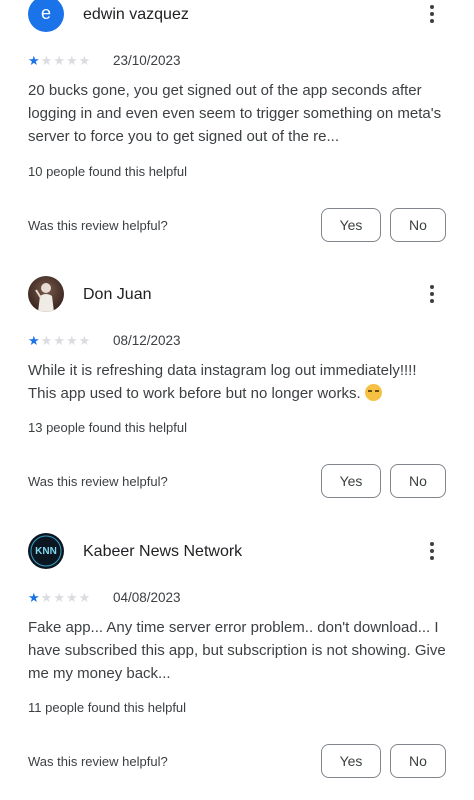  I want to click on helpful-question: Was this review helpful?, so click(98, 761).